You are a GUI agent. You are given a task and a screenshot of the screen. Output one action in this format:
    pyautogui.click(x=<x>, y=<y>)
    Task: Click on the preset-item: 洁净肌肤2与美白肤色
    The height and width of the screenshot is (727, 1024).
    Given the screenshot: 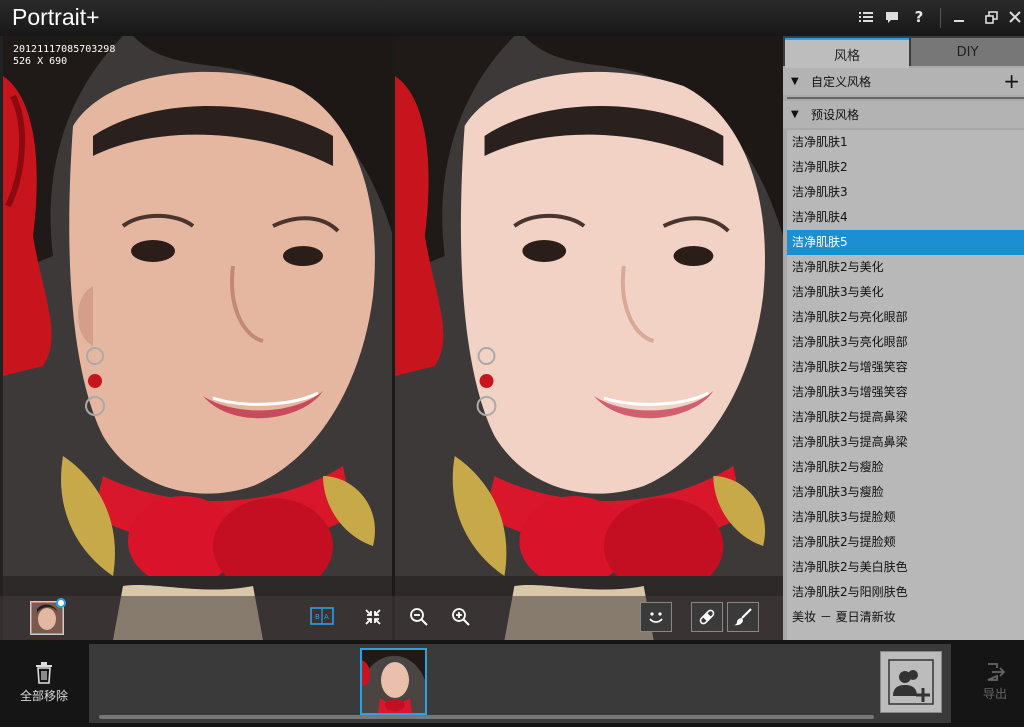 What is the action you would take?
    pyautogui.click(x=905, y=567)
    